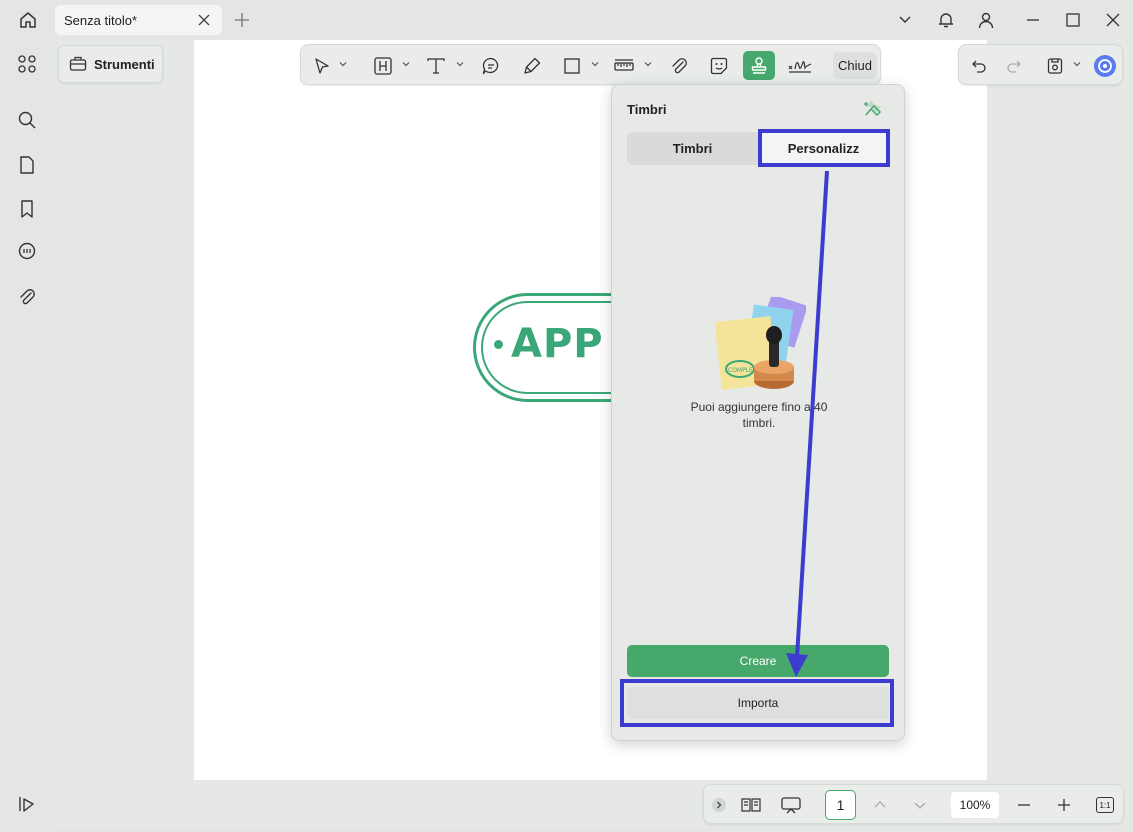  Describe the element at coordinates (566, 20) in the screenshot. I see `title-bar: Senza titolo*` at that location.